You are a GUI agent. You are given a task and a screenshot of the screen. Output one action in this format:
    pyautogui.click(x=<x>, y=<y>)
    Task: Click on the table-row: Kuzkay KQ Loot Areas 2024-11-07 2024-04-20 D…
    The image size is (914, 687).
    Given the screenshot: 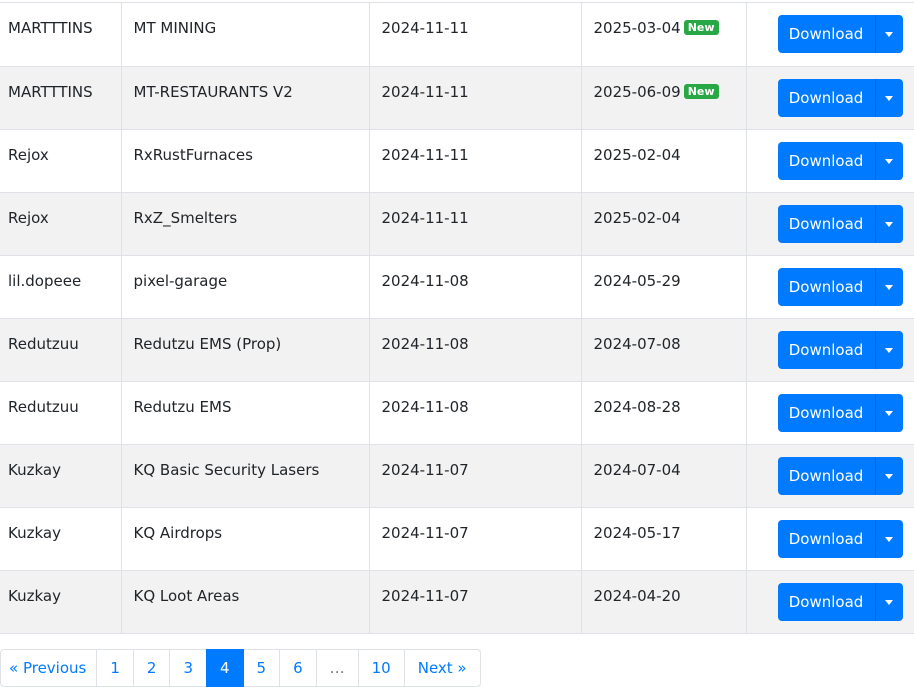 What is the action you would take?
    pyautogui.click(x=457, y=602)
    